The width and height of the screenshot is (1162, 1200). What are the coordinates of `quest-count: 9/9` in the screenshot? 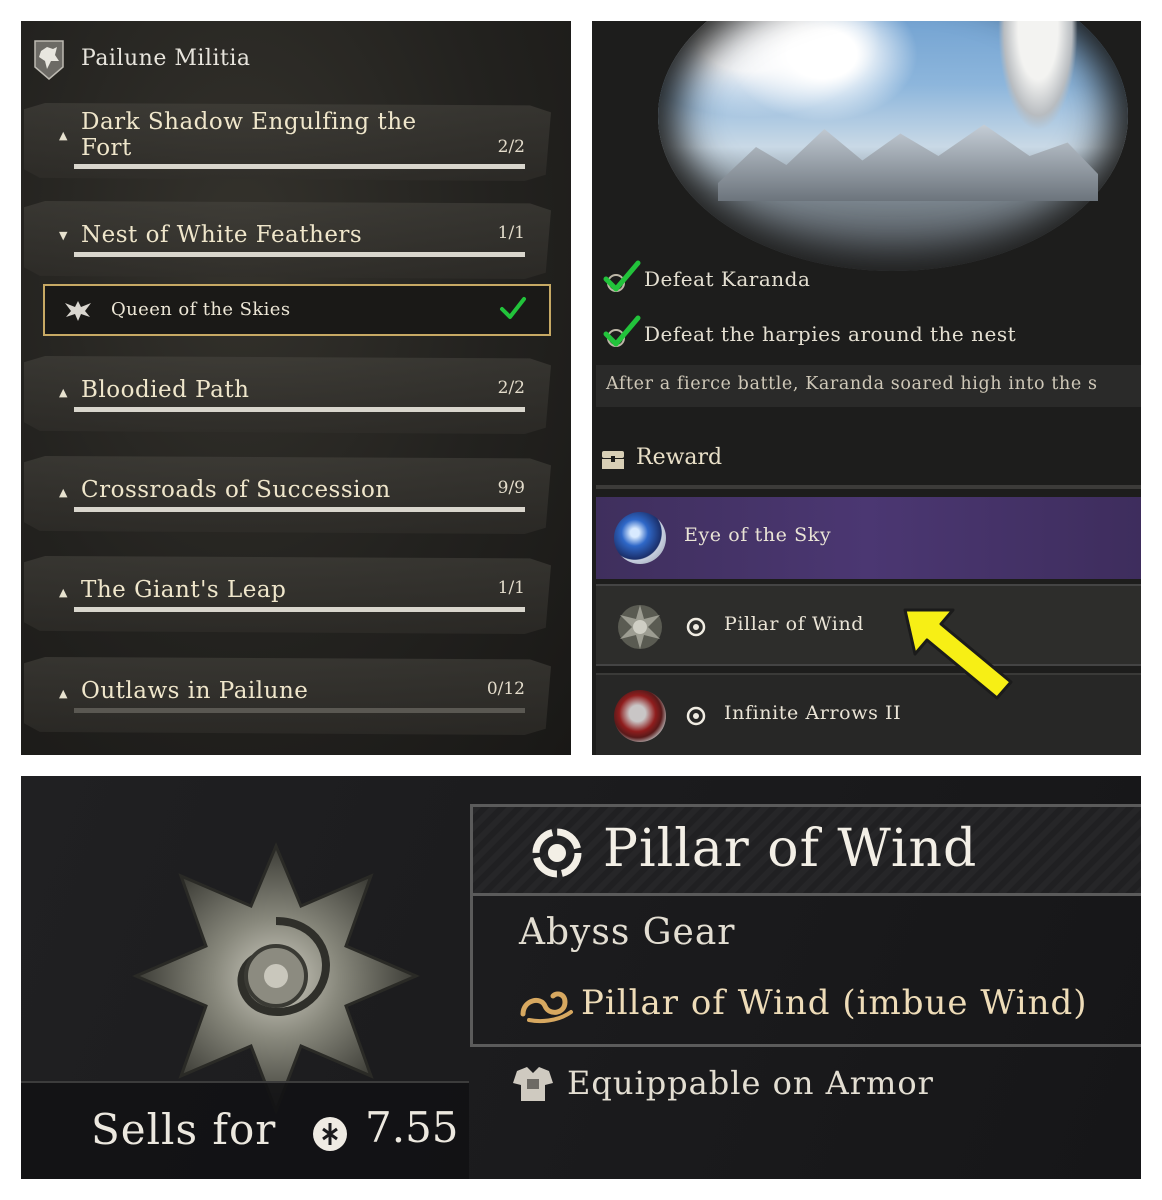 It's located at (511, 488).